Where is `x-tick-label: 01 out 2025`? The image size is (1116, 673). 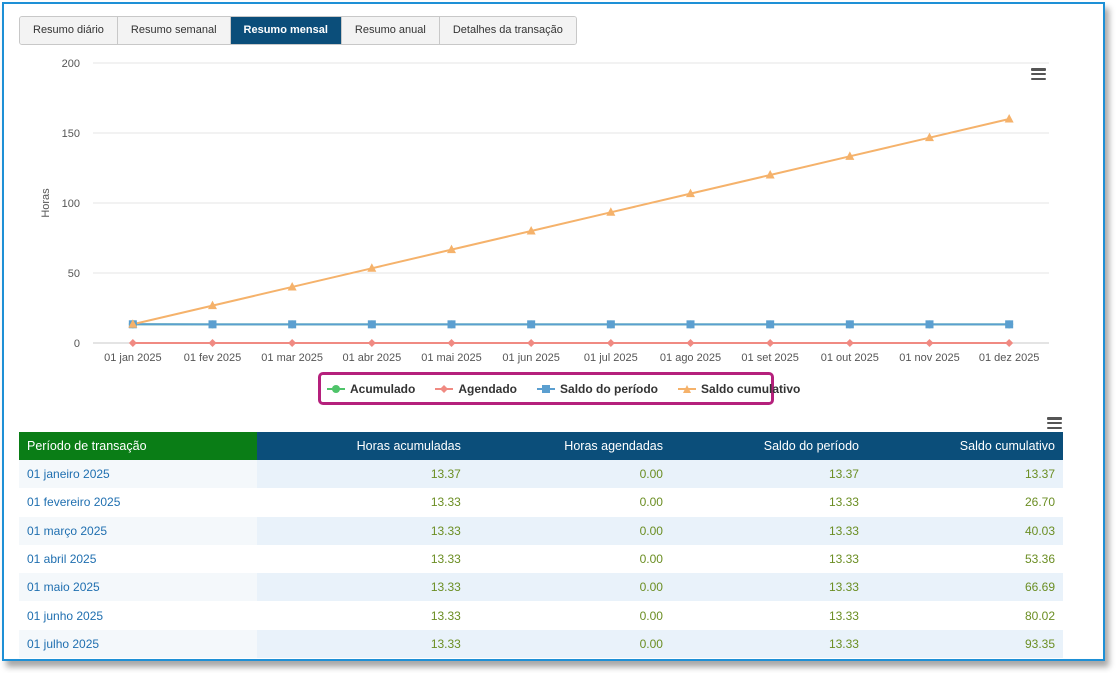 x-tick-label: 01 out 2025 is located at coordinates (850, 358).